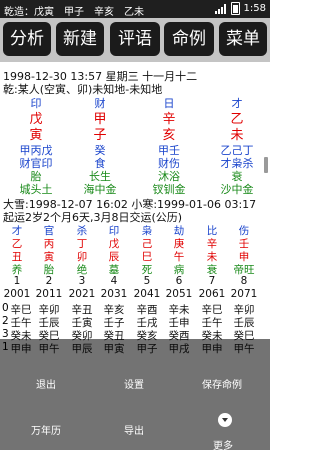  I want to click on dayun-year: 2021, so click(82, 294).